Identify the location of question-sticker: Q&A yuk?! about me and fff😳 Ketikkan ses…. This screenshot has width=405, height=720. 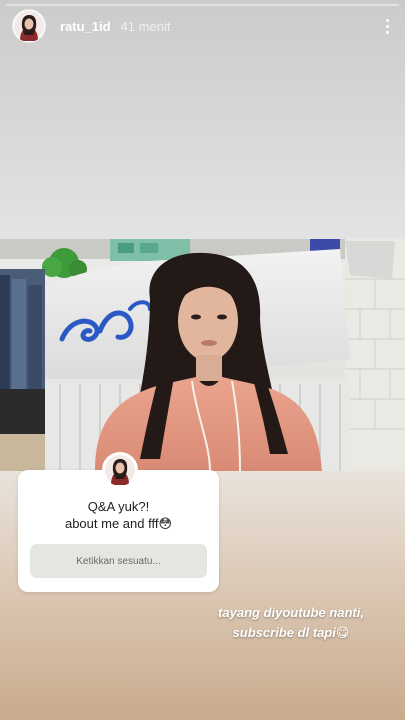
(118, 531).